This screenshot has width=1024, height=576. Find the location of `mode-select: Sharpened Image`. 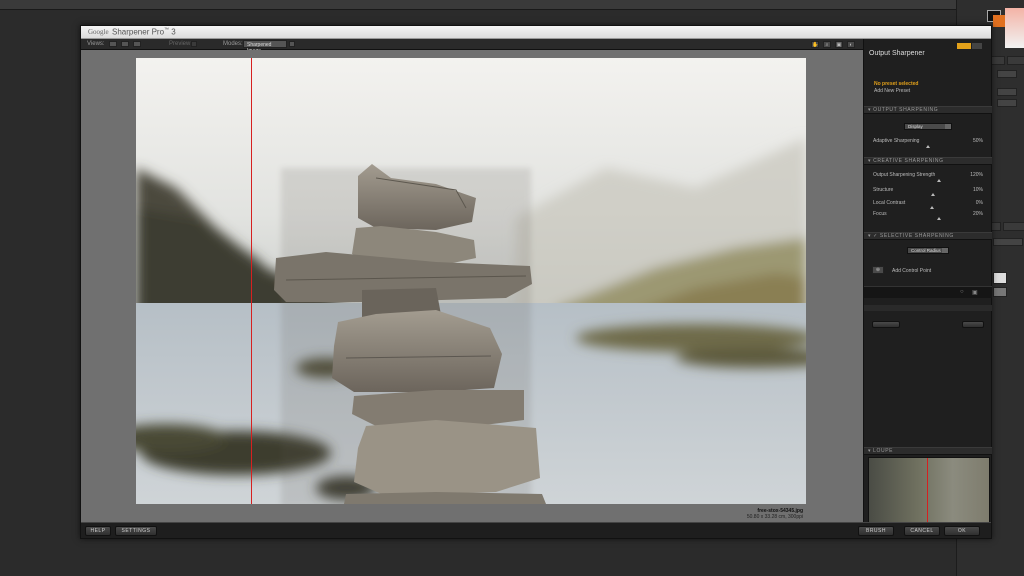

mode-select: Sharpened Image is located at coordinates (265, 47).